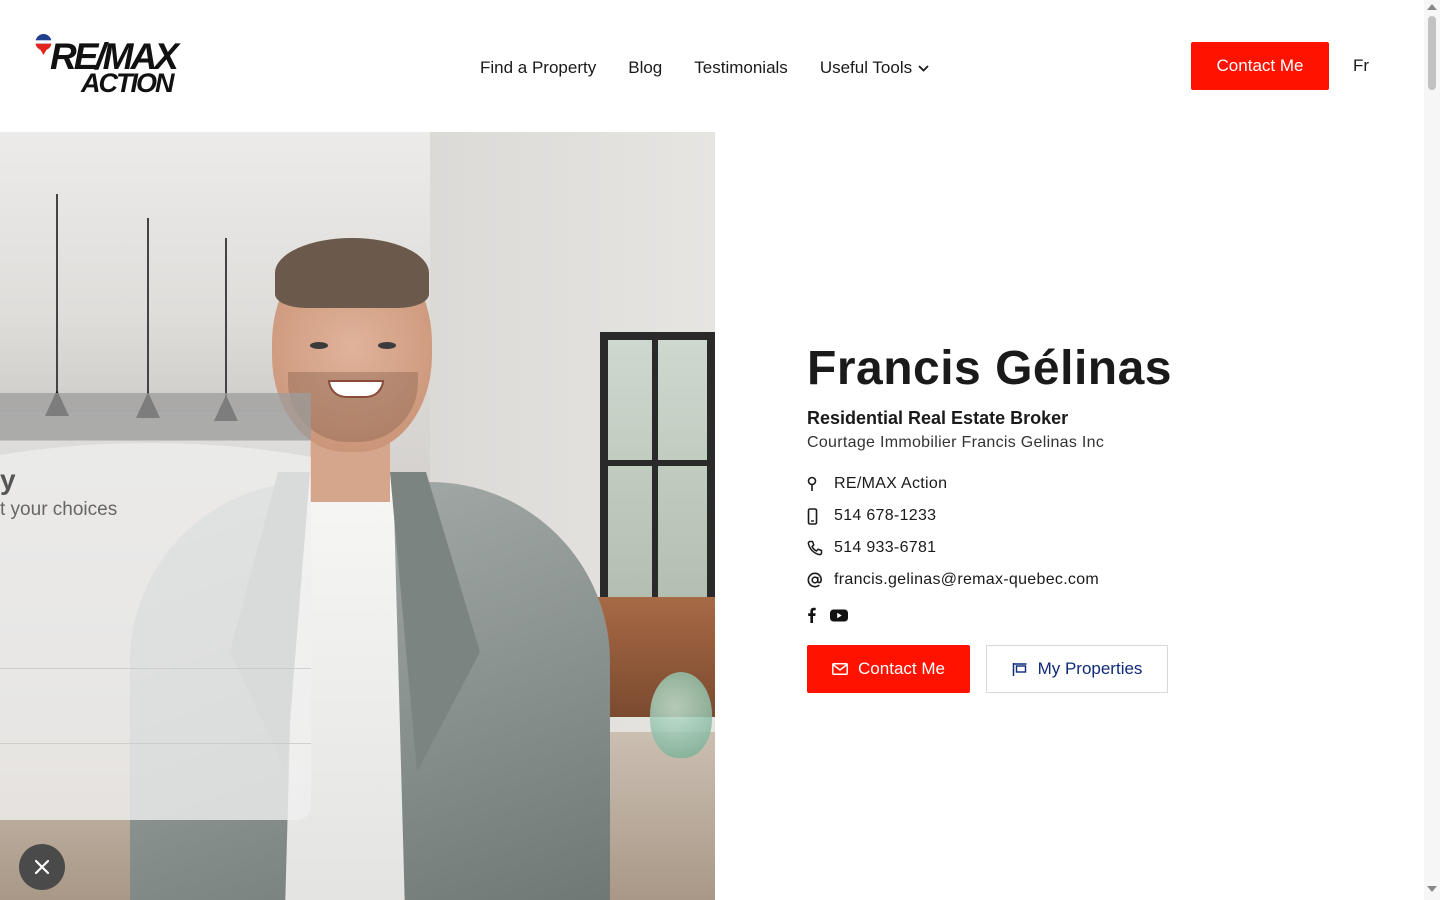  Describe the element at coordinates (815, 548) in the screenshot. I see `phone-icon` at that location.